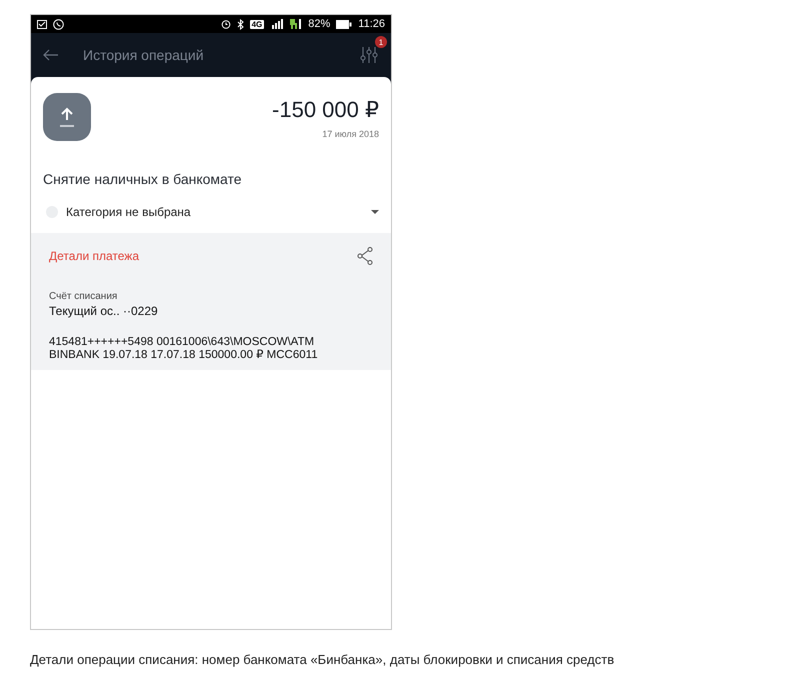 The image size is (799, 683). Describe the element at coordinates (381, 42) in the screenshot. I see `filter-badge: 1` at that location.